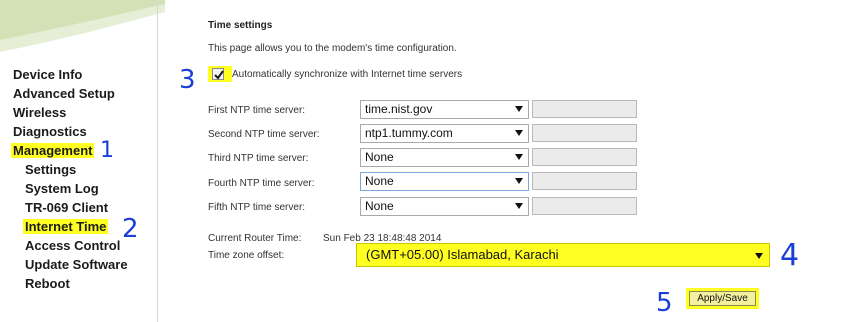 The image size is (848, 322). I want to click on annotation-number-5: 5, so click(664, 302).